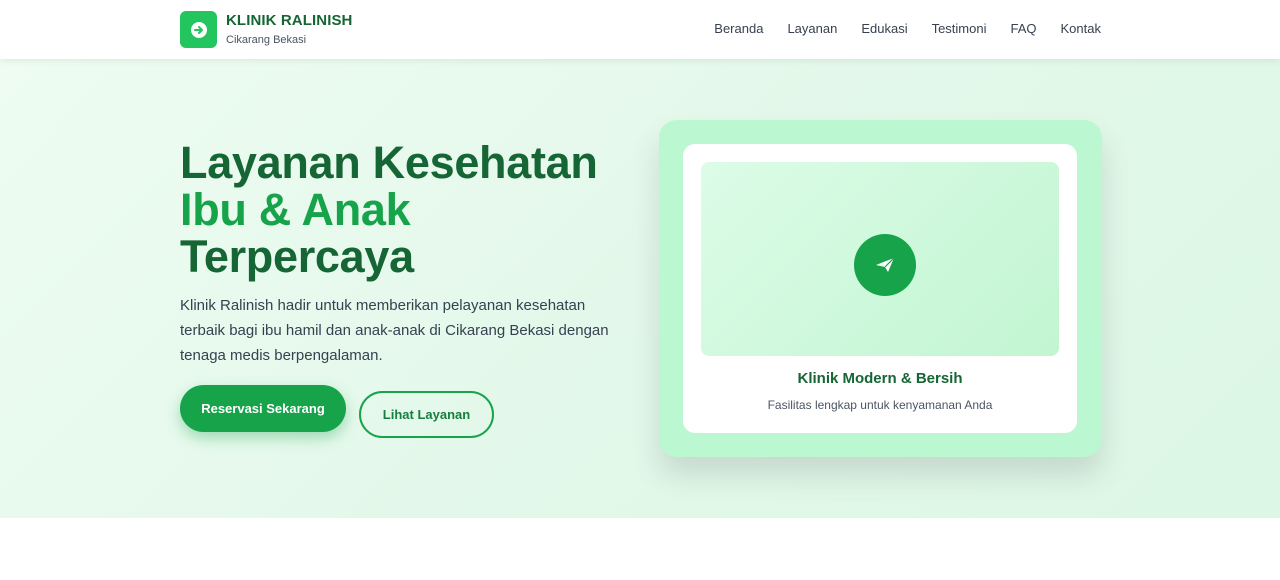 The image size is (1280, 580). I want to click on logo, so click(198, 29).